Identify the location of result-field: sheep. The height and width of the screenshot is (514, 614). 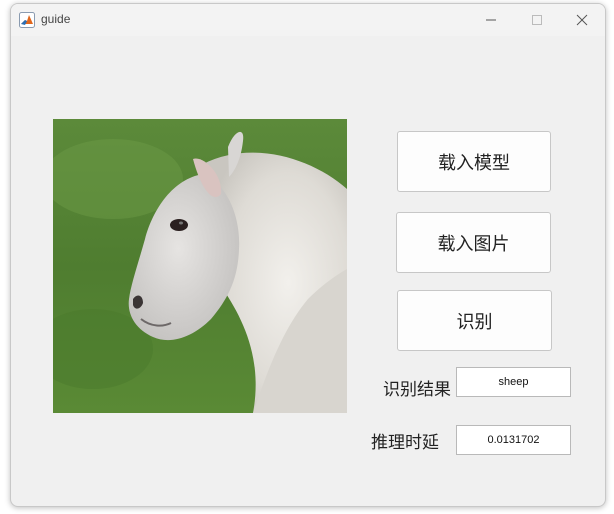
(513, 382).